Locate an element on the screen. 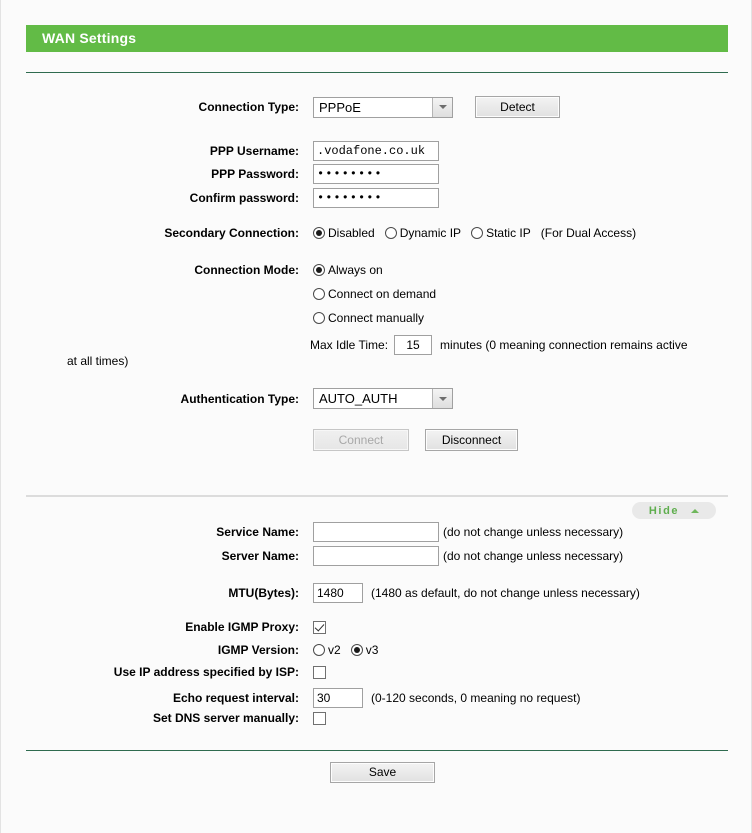  igmp-version-option-label: v2 is located at coordinates (334, 650).